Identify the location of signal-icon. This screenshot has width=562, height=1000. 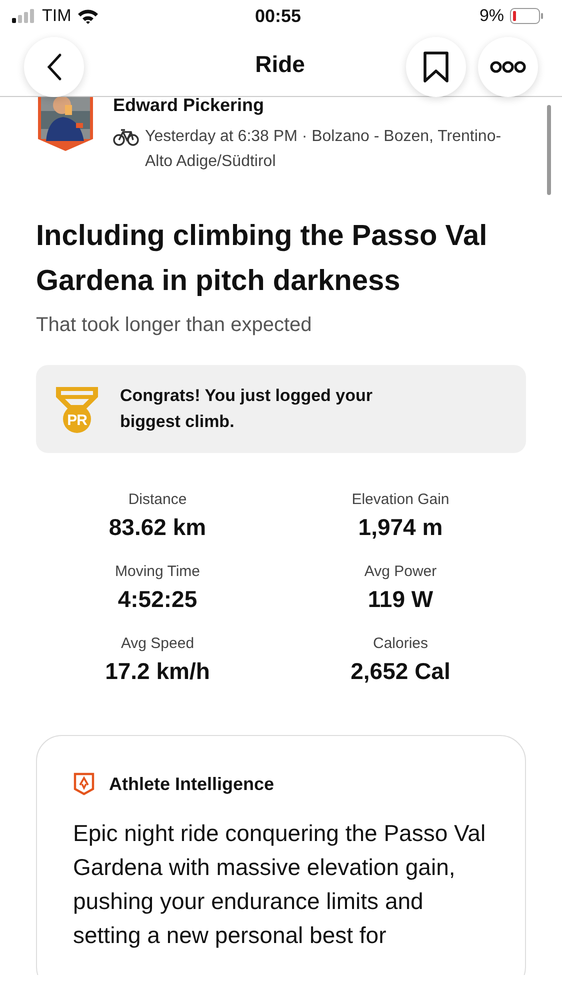
(24, 16).